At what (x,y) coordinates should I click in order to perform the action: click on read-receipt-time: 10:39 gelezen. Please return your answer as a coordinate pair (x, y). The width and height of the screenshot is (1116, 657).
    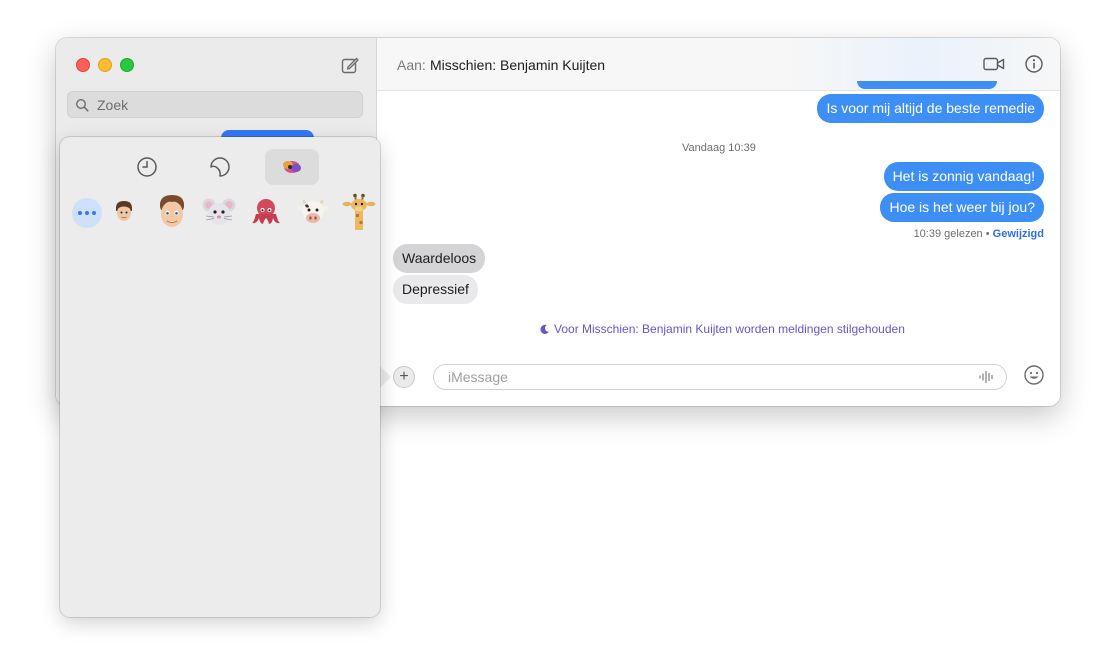
    Looking at the image, I should click on (948, 234).